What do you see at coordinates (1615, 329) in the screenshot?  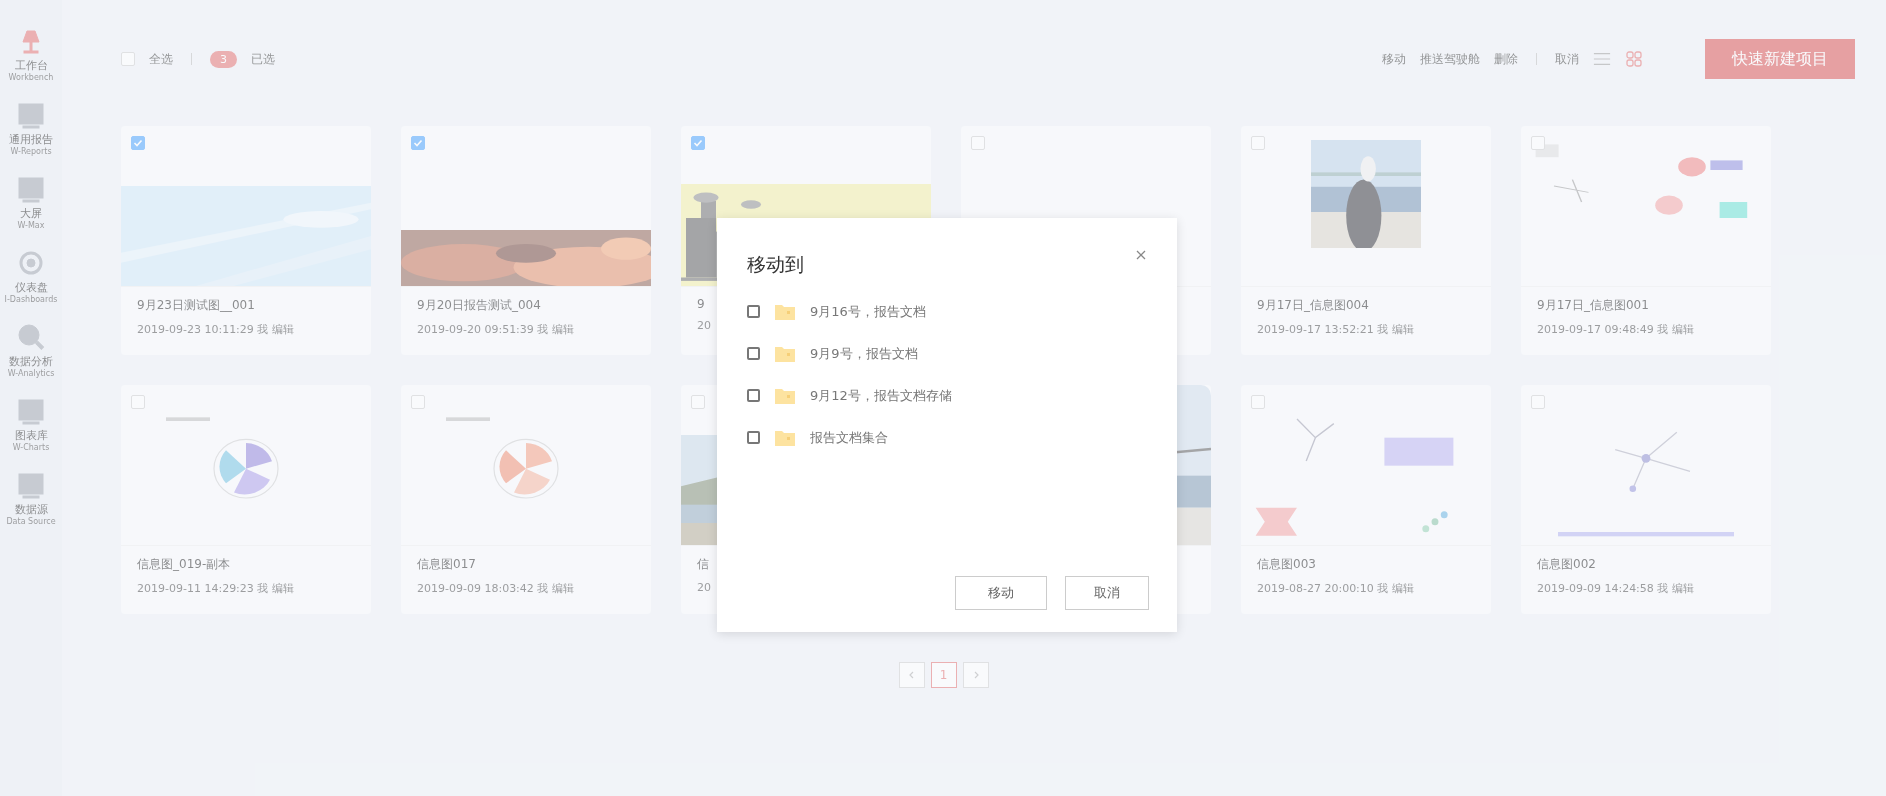 I see `card-meta: 2019-09-17 09:48:49 我 编辑` at bounding box center [1615, 329].